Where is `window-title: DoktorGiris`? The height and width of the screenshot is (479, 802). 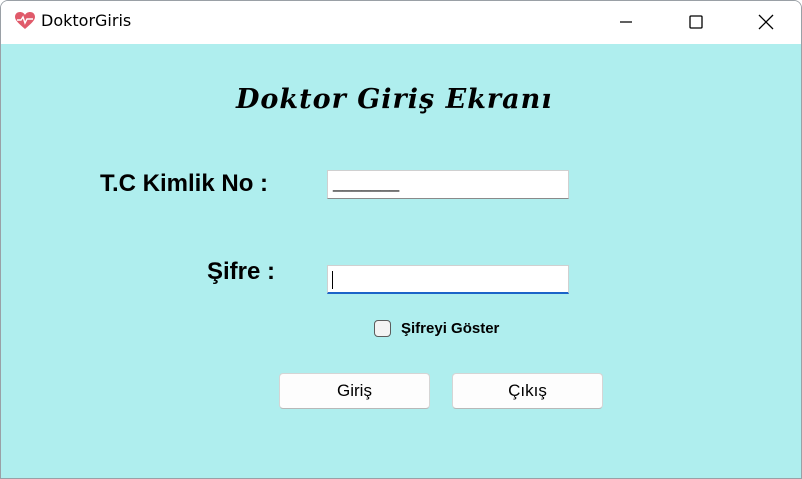 window-title: DoktorGiris is located at coordinates (86, 20).